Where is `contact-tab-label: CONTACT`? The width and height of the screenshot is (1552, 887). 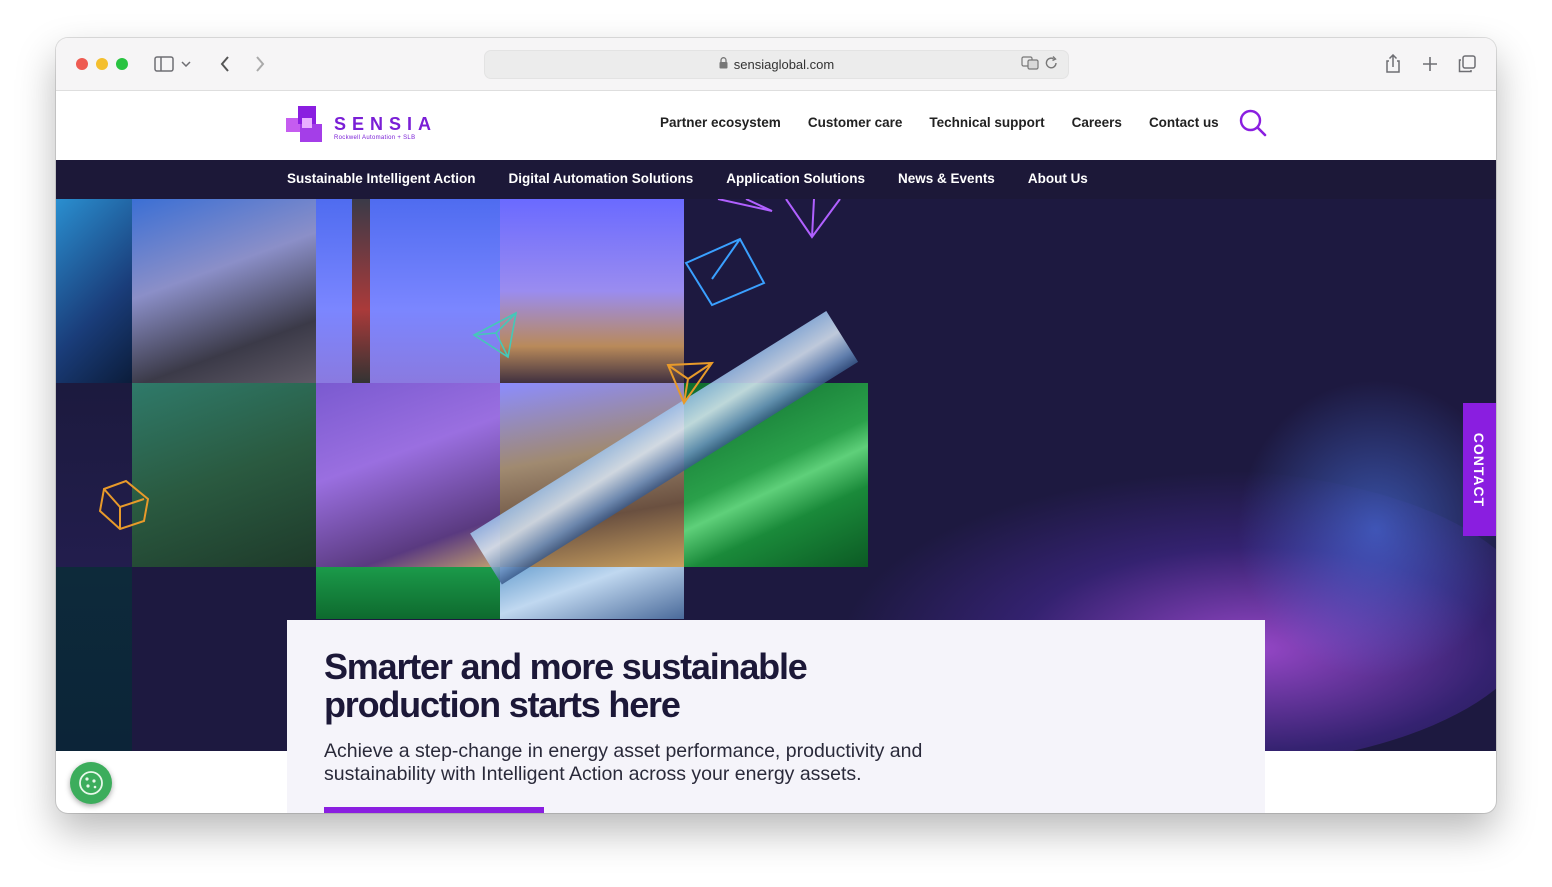
contact-tab-label: CONTACT is located at coordinates (1479, 469).